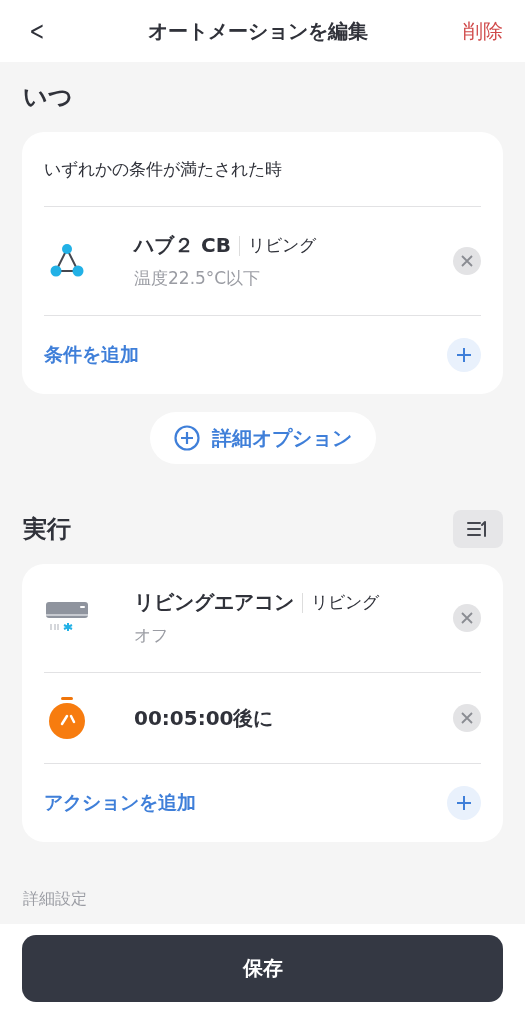 The height and width of the screenshot is (1024, 525). I want to click on device-name: ハブ２ CB, so click(182, 245).